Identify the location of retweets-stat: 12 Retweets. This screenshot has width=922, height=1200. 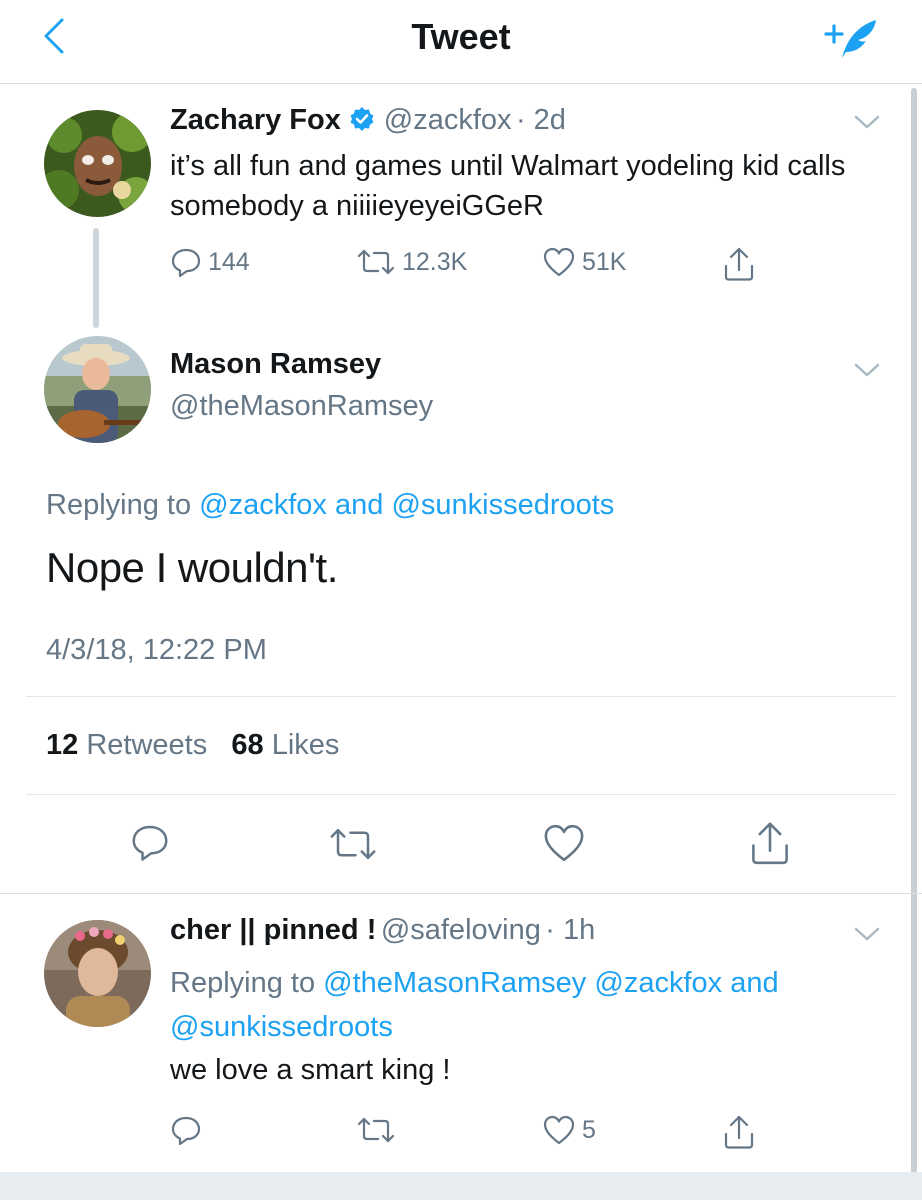
(126, 745).